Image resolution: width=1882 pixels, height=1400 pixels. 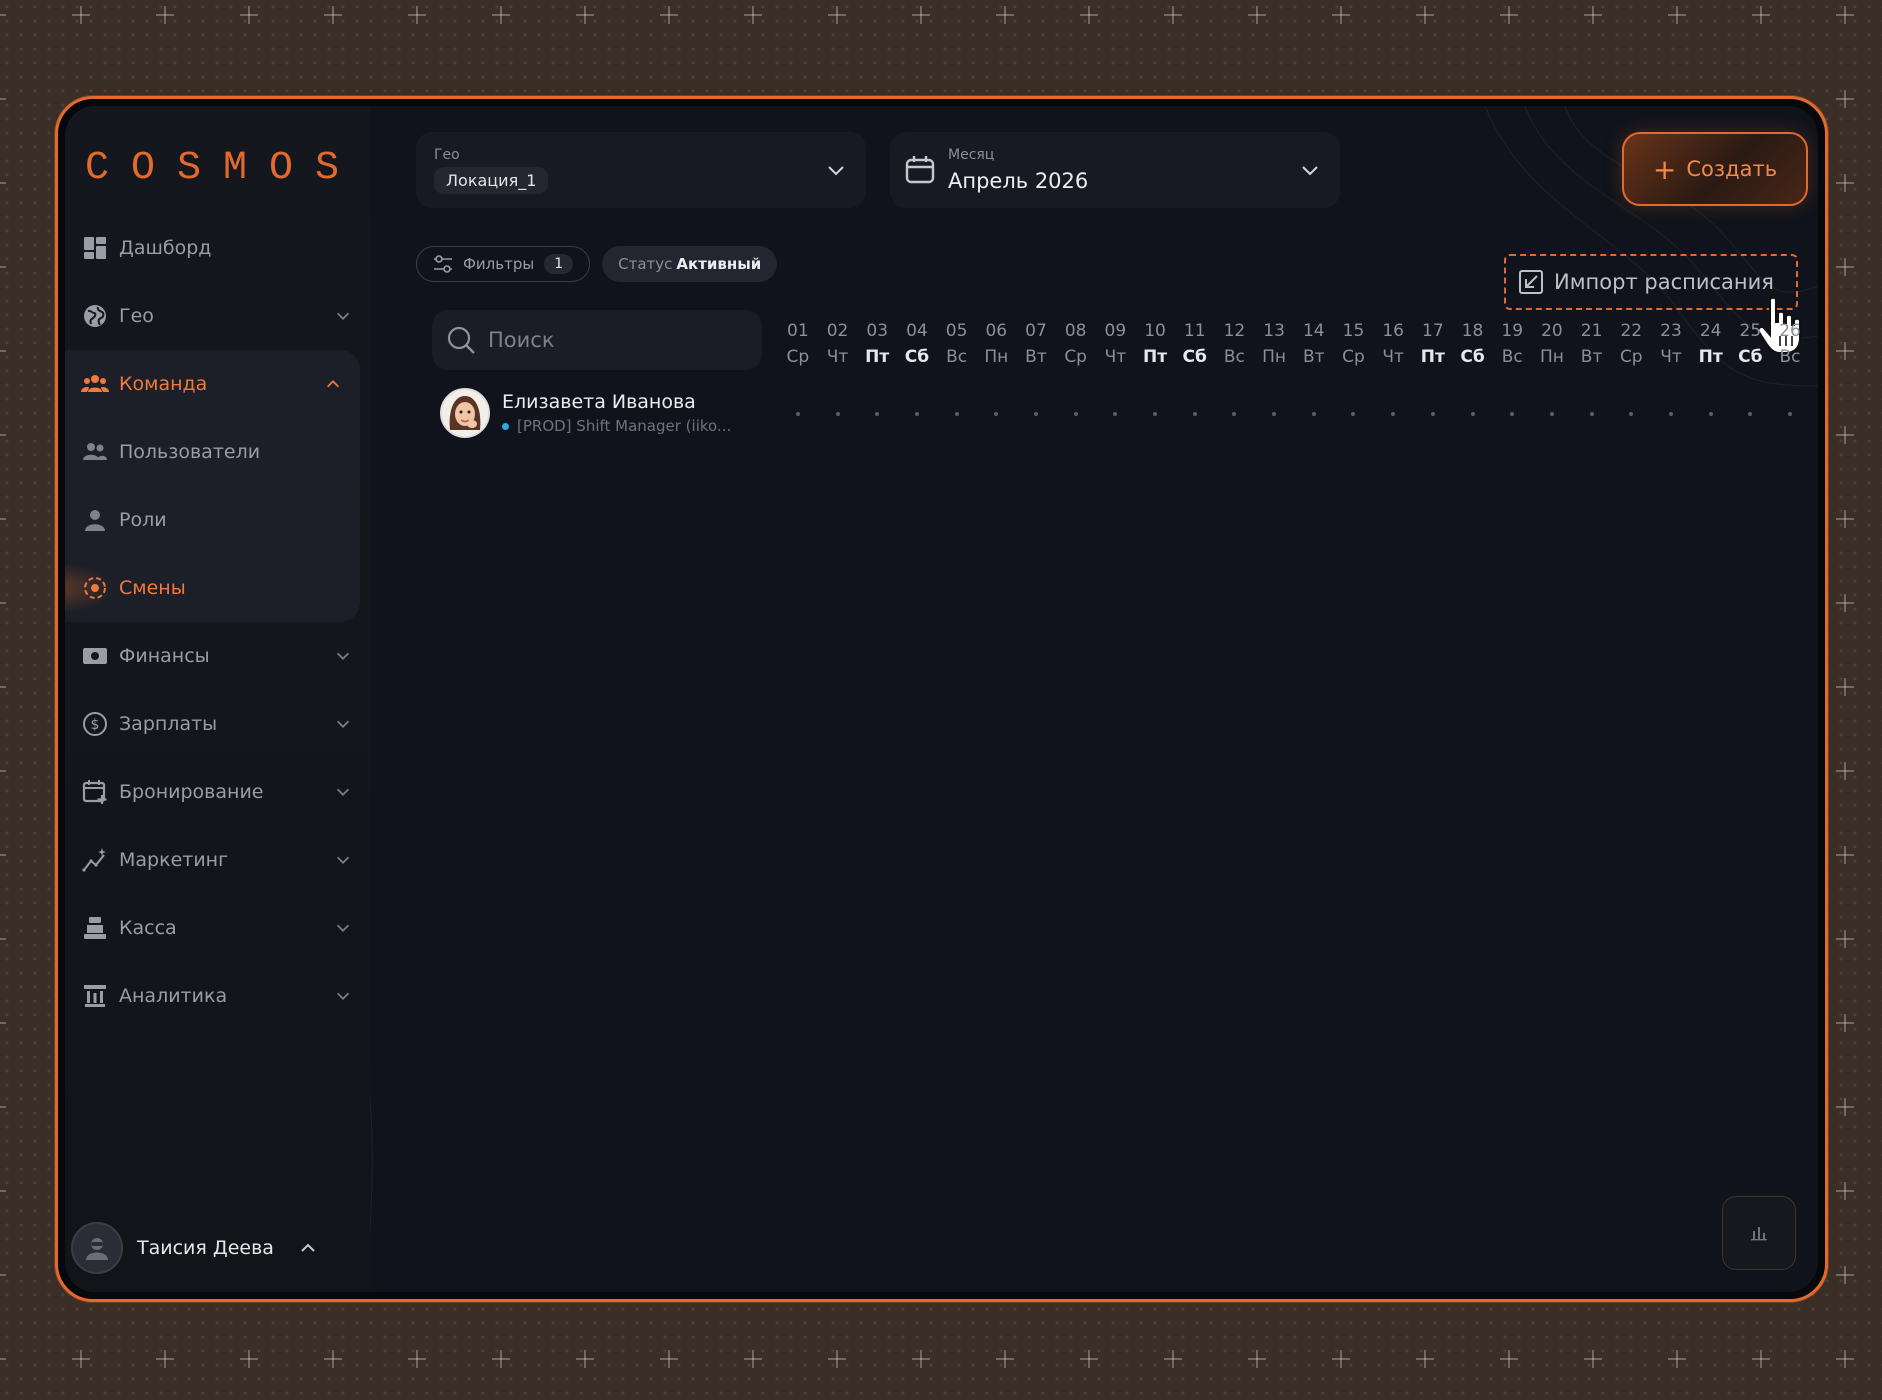 What do you see at coordinates (1393, 344) in the screenshot?
I see `day-column-header: 16 Чт` at bounding box center [1393, 344].